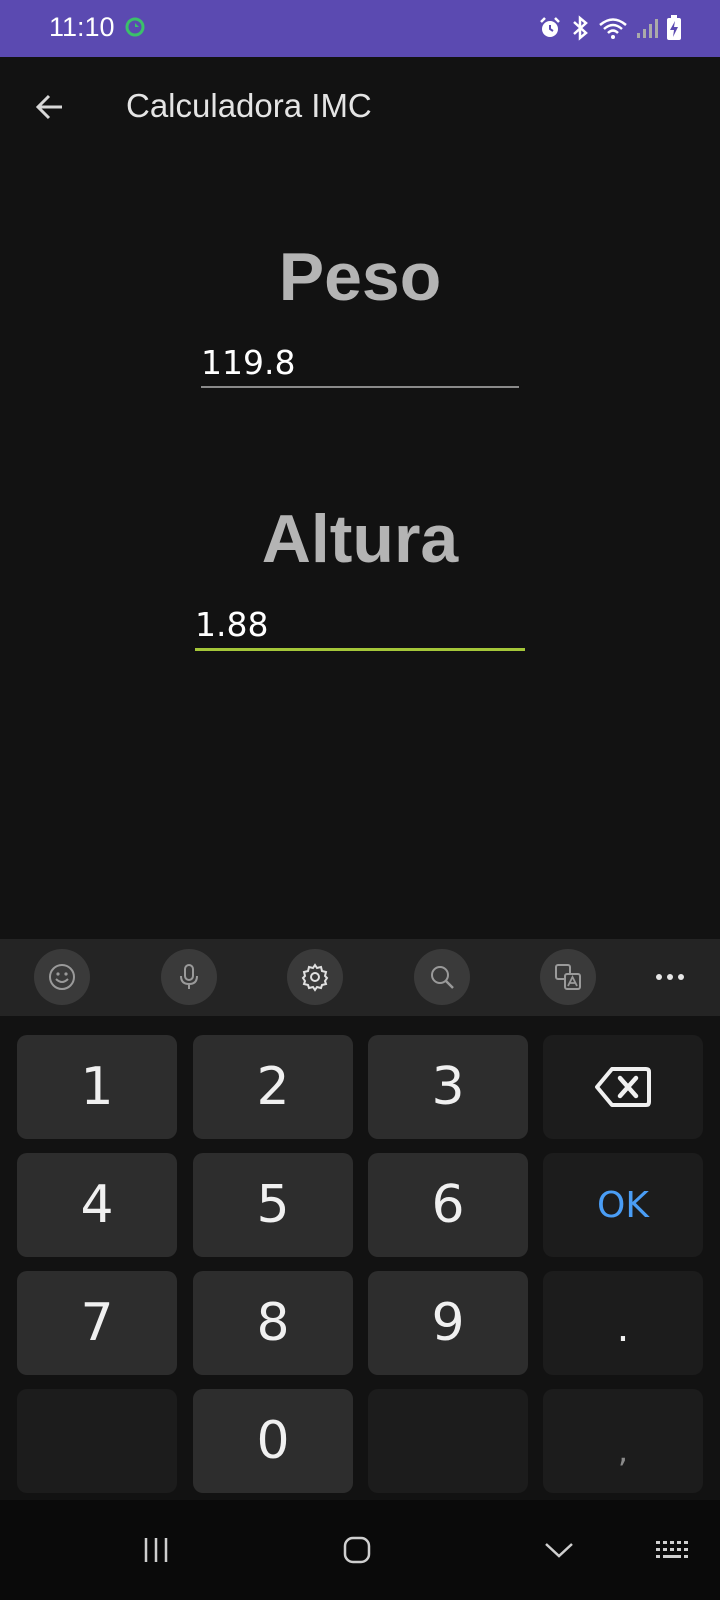 This screenshot has width=720, height=1600. What do you see at coordinates (550, 27) in the screenshot?
I see `alarm-icon` at bounding box center [550, 27].